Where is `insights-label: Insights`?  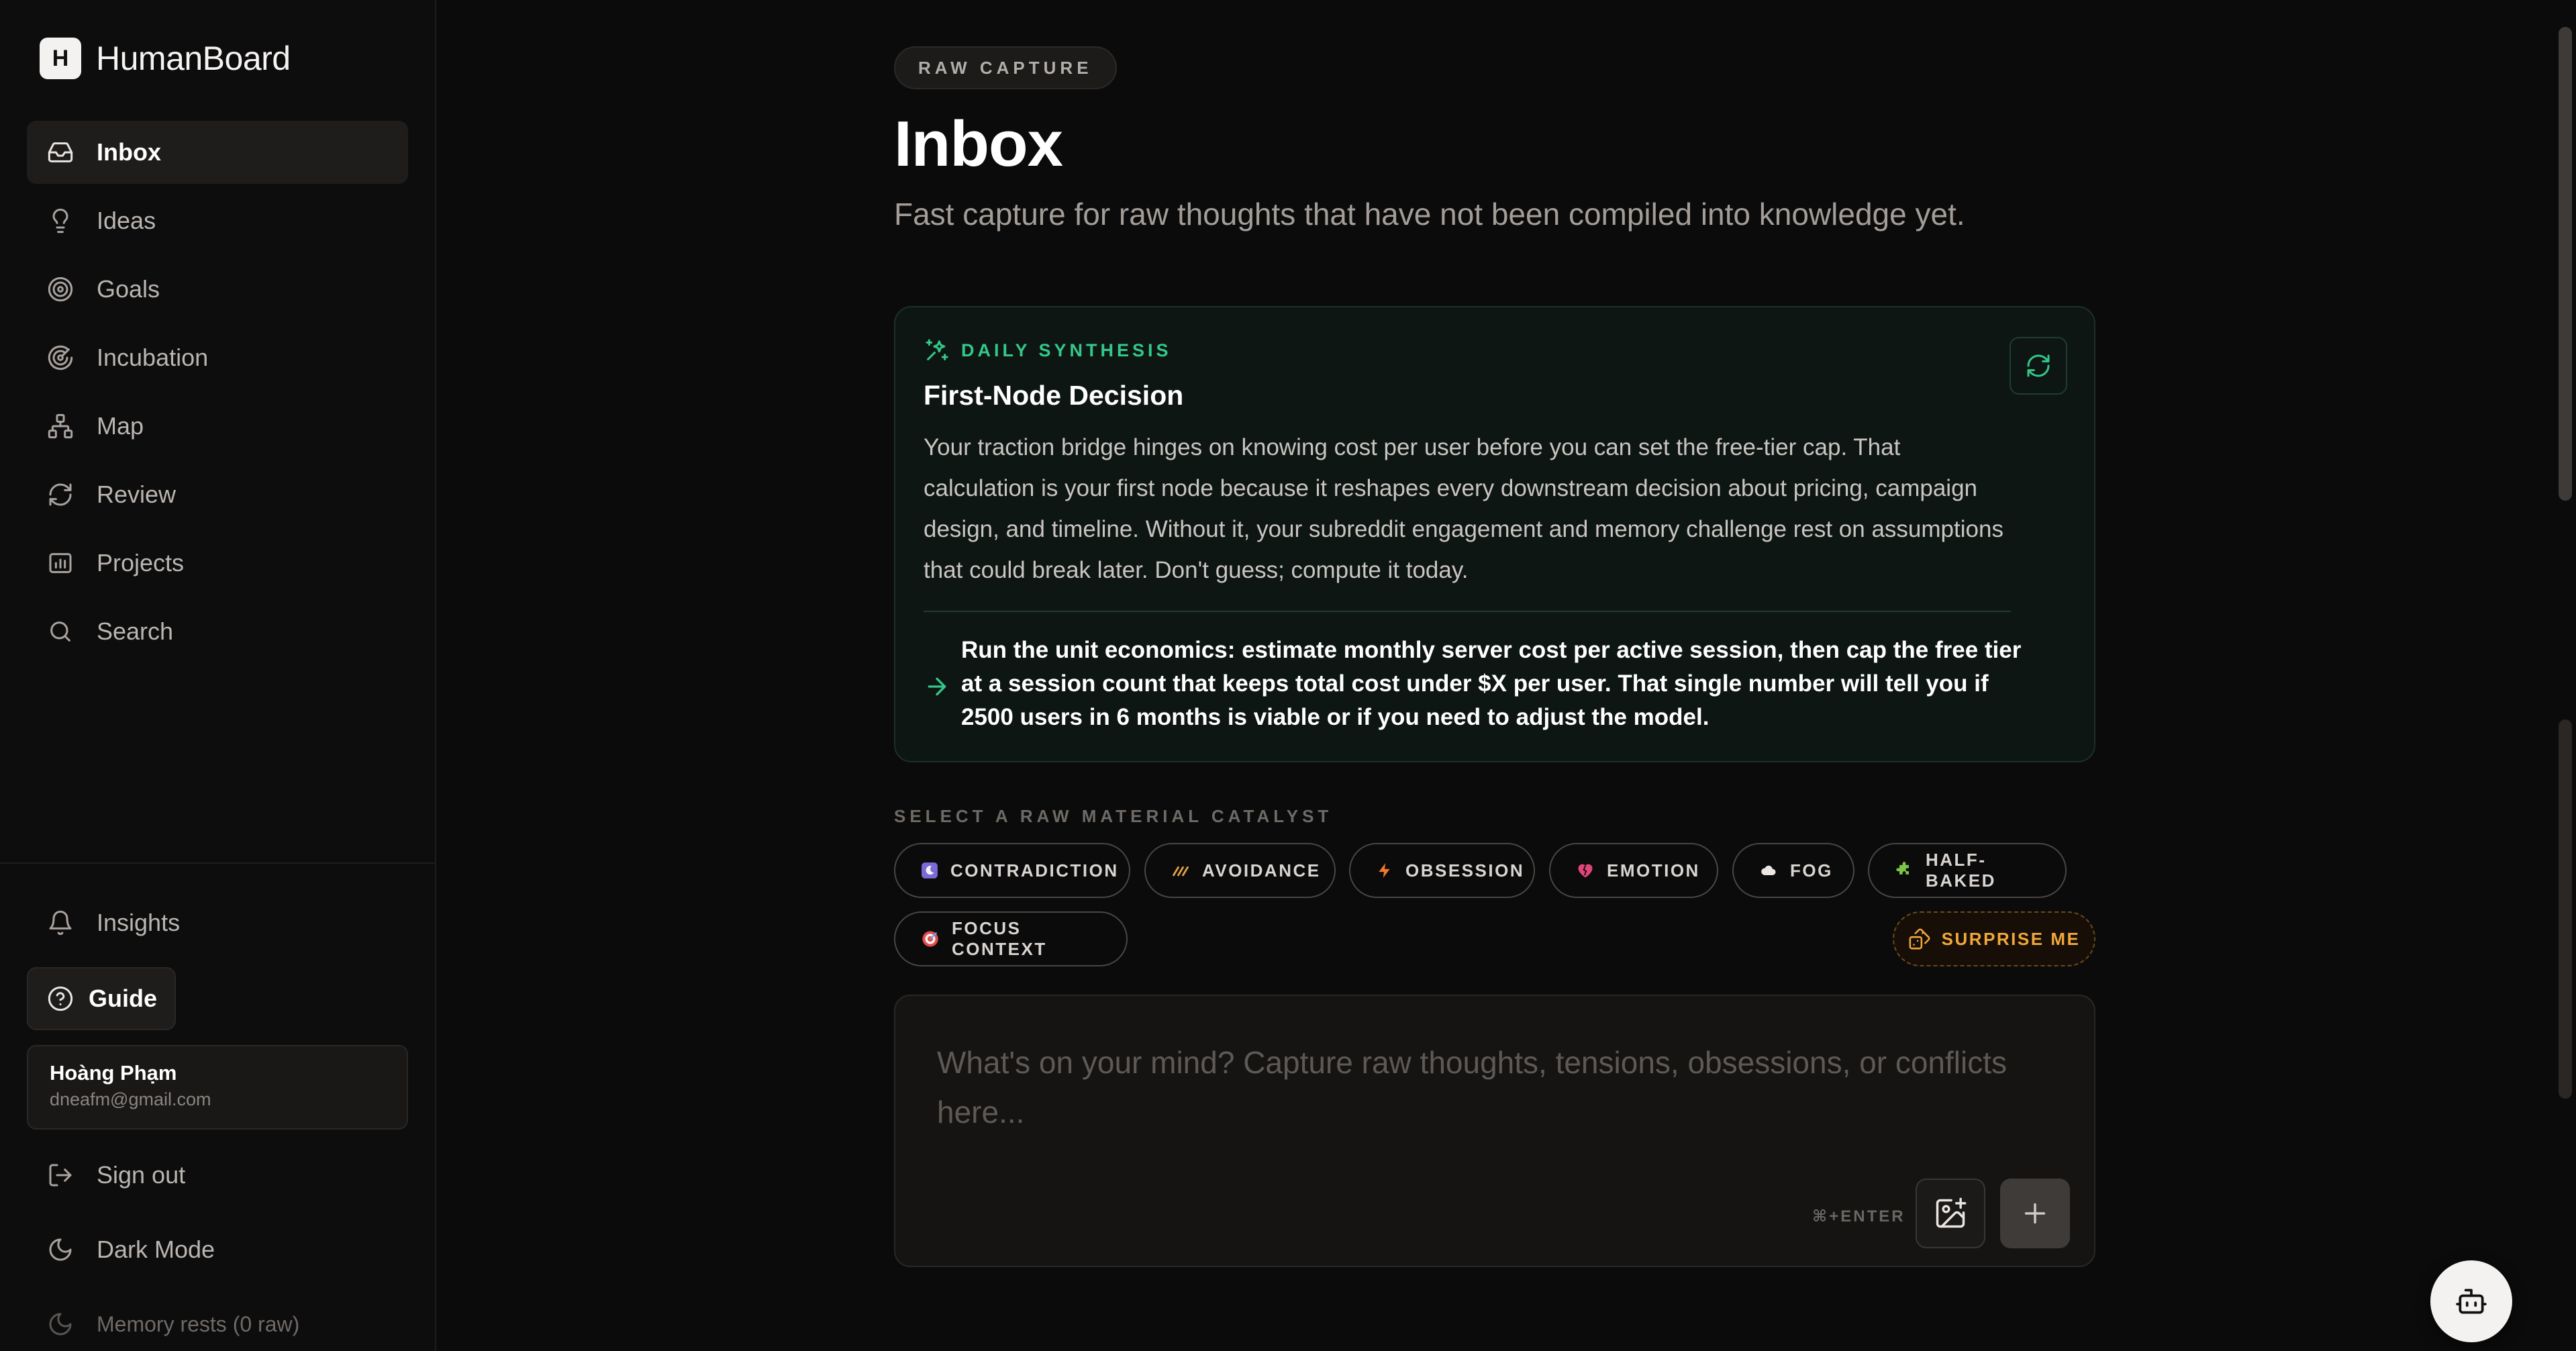
insights-label: Insights is located at coordinates (139, 922).